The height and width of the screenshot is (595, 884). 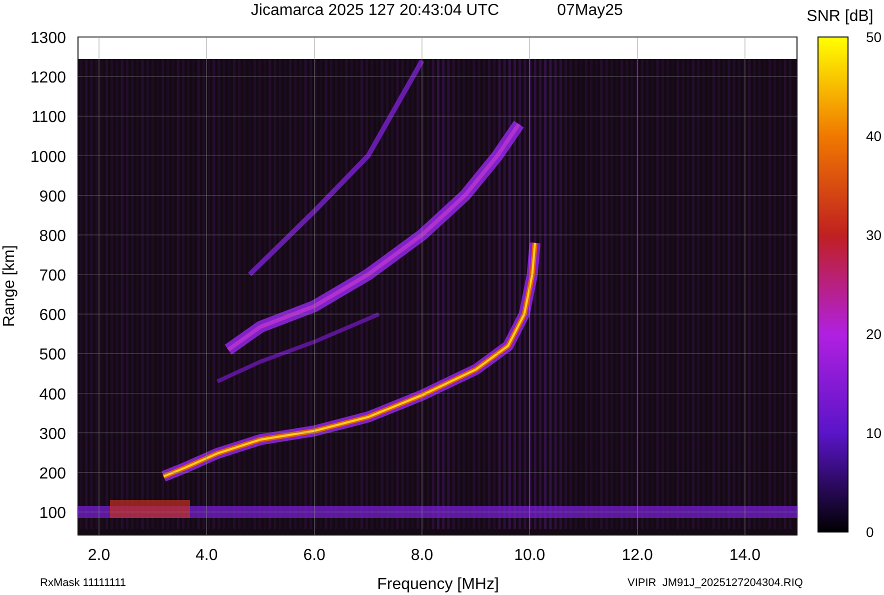 I want to click on y-axis-label: Range [km], so click(x=9, y=286).